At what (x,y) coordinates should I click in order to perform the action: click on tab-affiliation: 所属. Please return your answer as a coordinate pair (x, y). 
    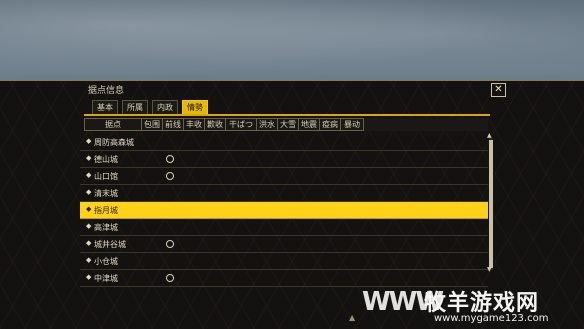
    Looking at the image, I should click on (135, 107).